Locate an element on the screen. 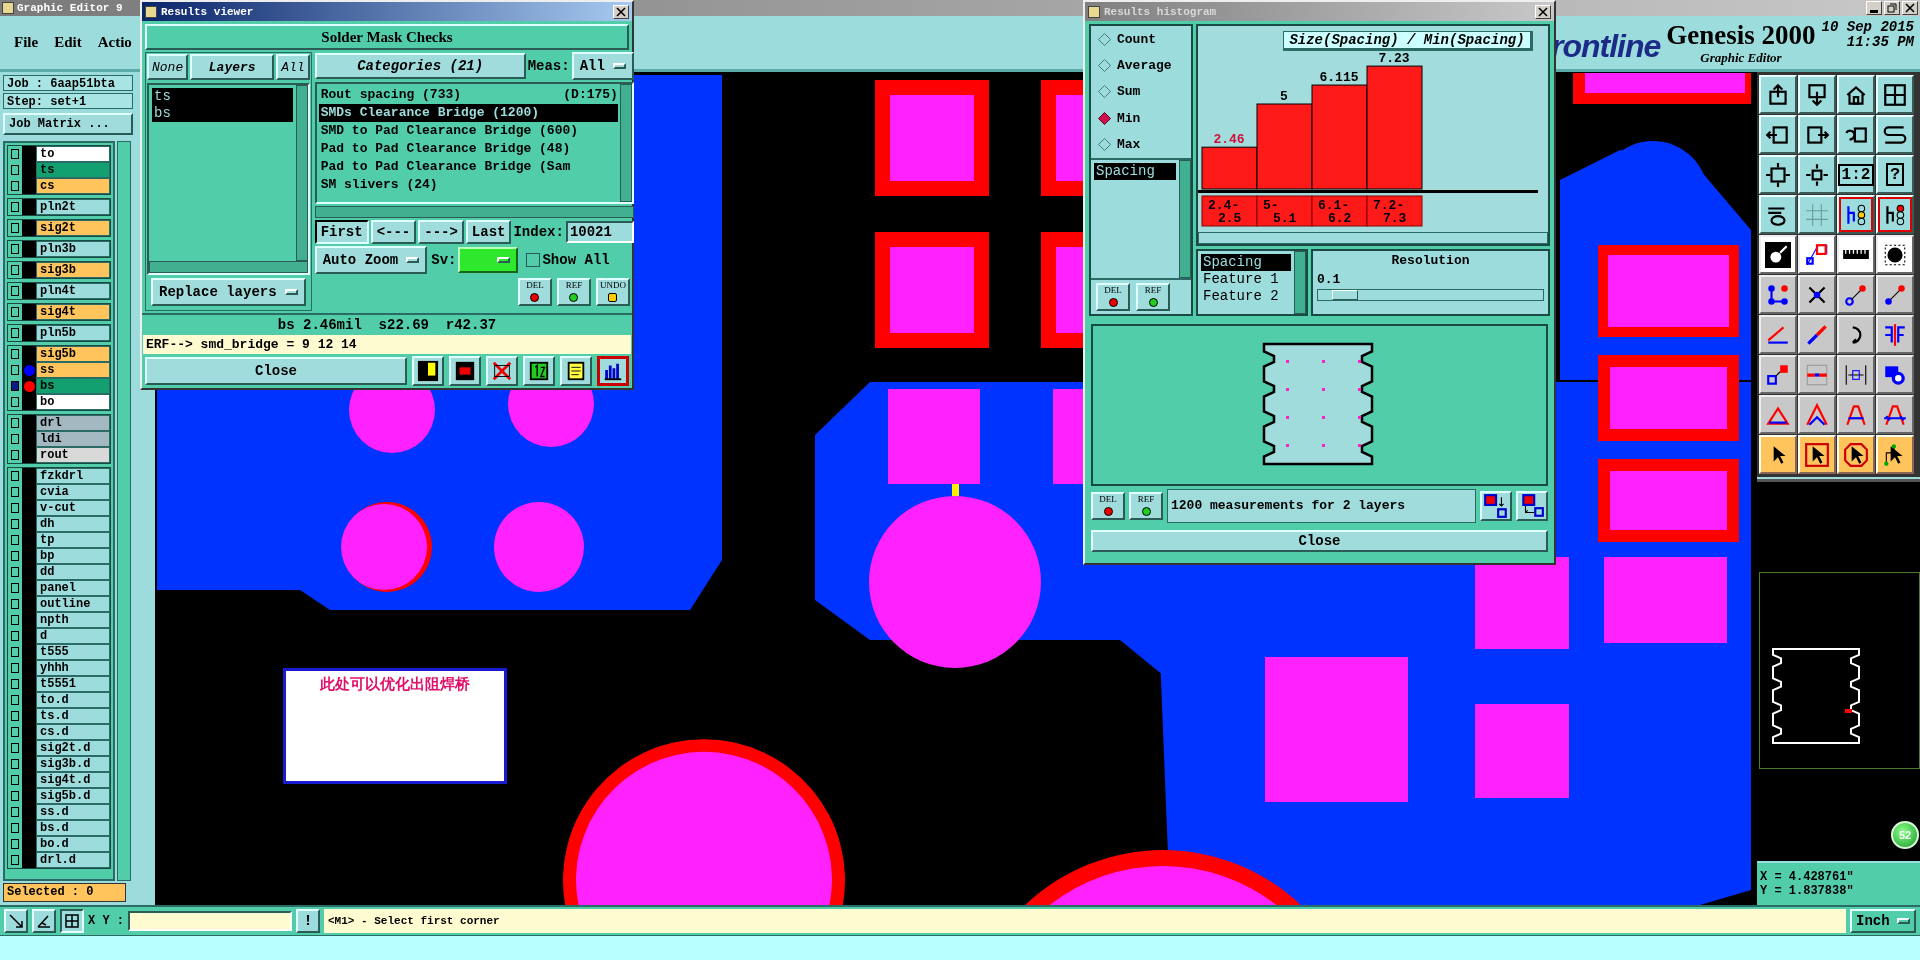  layer-name: t5551 is located at coordinates (73, 684).